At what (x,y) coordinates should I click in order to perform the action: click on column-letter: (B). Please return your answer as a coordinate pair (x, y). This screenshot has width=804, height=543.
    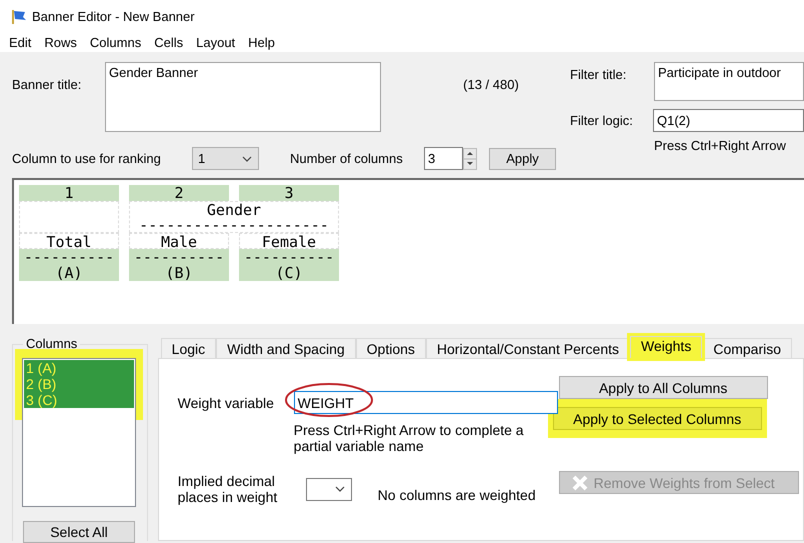
    Looking at the image, I should click on (179, 273).